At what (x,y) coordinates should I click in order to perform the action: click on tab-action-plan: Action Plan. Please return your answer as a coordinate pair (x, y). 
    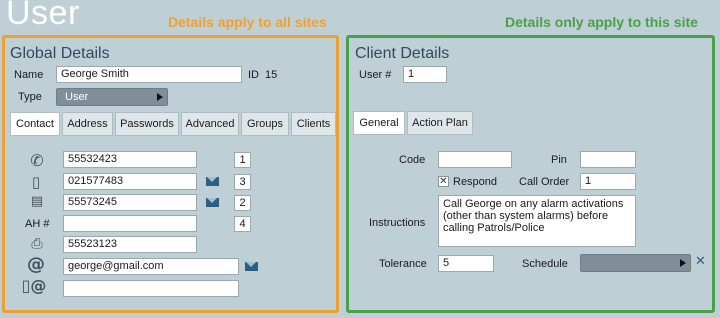
    Looking at the image, I should click on (440, 123).